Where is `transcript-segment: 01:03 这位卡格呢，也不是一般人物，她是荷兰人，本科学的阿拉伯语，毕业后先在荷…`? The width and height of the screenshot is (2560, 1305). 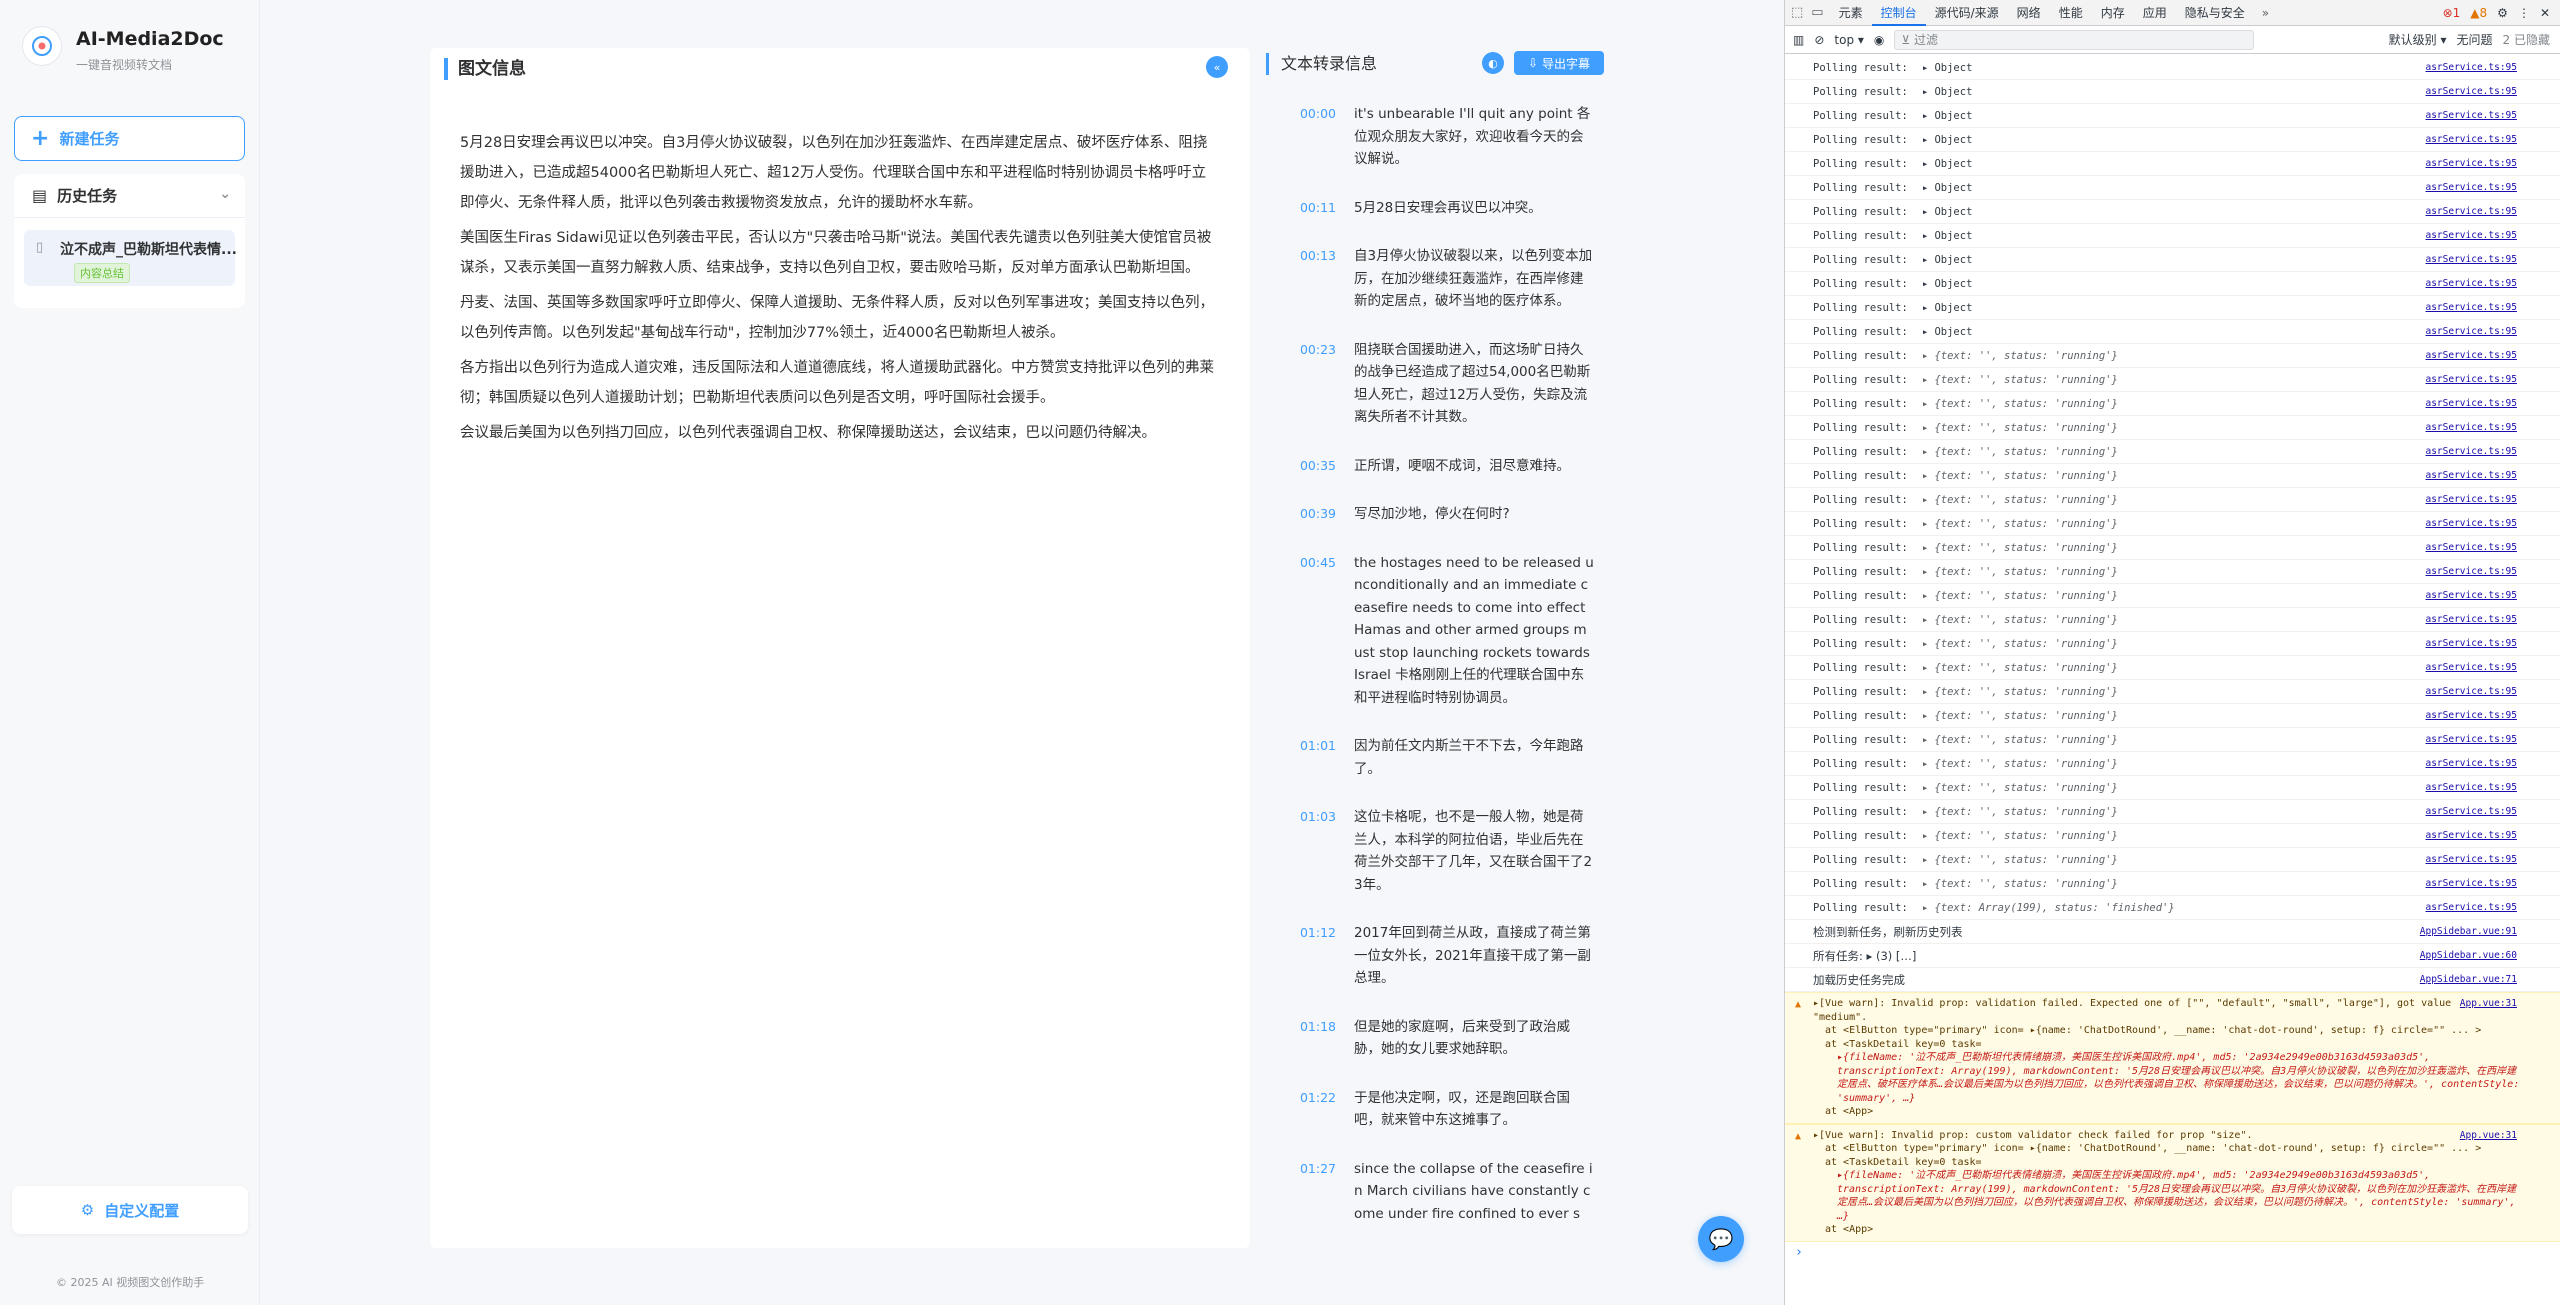 transcript-segment: 01:03 这位卡格呢，也不是一般人物，她是荷兰人，本科学的阿拉伯语，毕业后先在荷… is located at coordinates (1442, 852).